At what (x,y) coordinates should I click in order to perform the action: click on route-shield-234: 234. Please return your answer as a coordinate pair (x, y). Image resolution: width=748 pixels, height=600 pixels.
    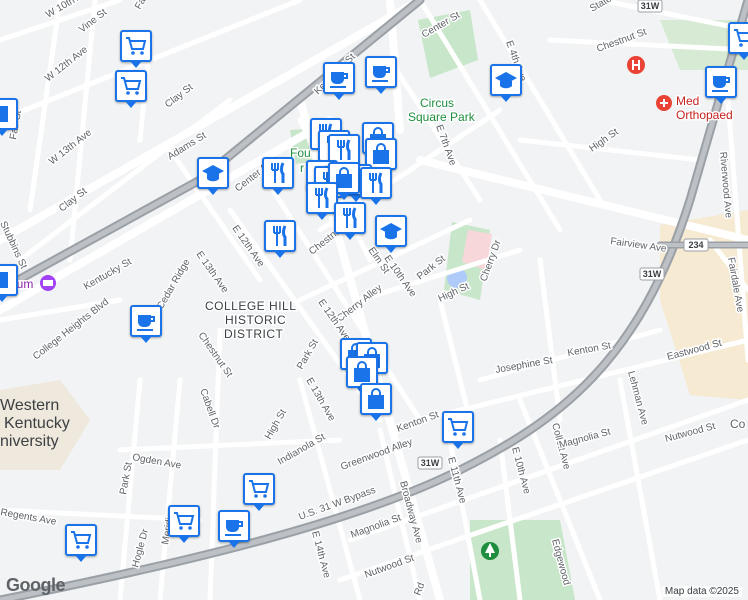
    Looking at the image, I should click on (696, 245).